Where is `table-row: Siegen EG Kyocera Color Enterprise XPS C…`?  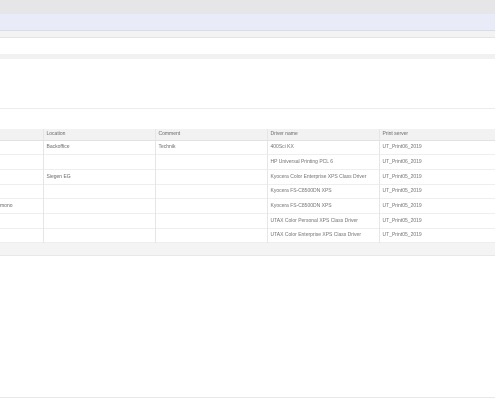
table-row: Siegen EG Kyocera Color Enterprise XPS C… is located at coordinates (247, 177).